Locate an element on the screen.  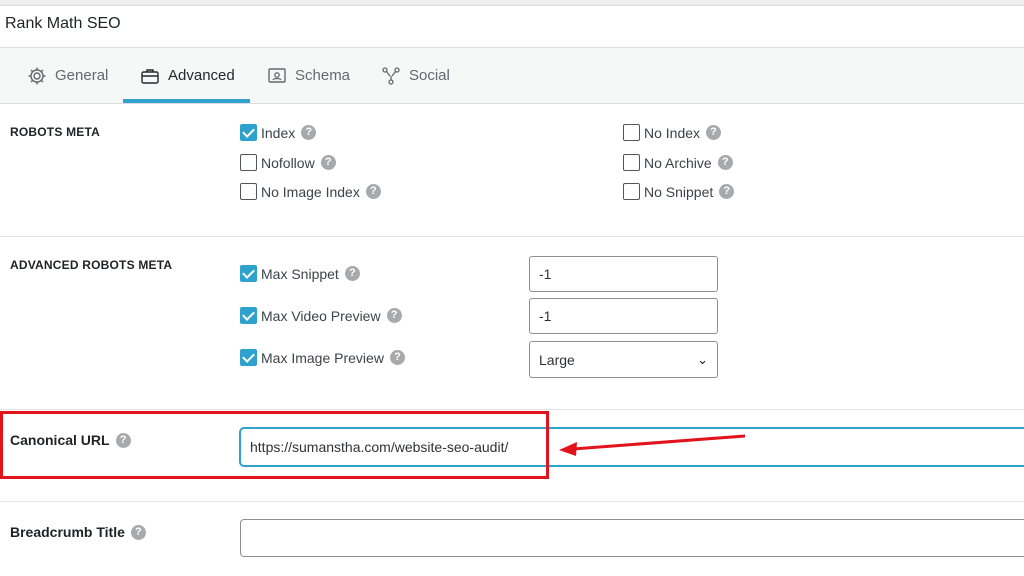
breadcrumb-title-label: Breadcrumb Title ? is located at coordinates (78, 532).